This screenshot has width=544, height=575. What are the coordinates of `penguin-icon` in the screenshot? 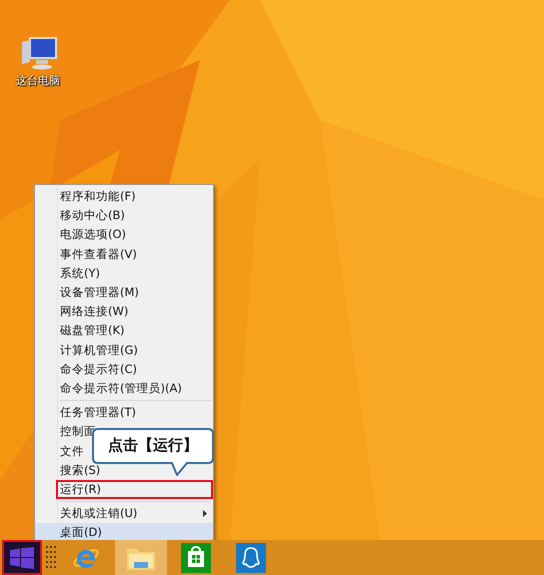 It's located at (251, 557).